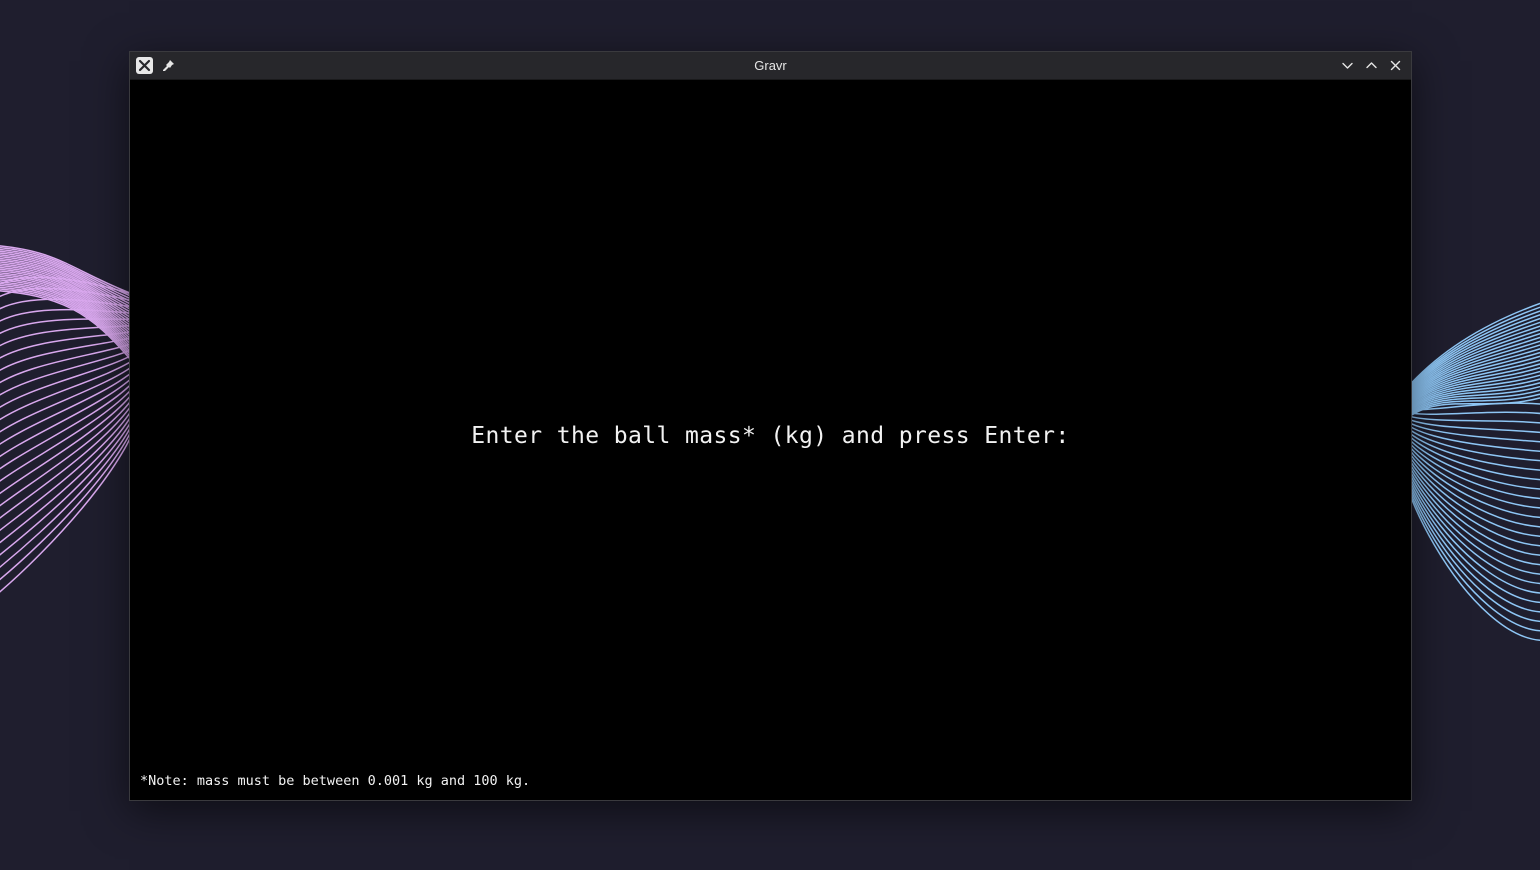  I want to click on close-button, so click(1395, 65).